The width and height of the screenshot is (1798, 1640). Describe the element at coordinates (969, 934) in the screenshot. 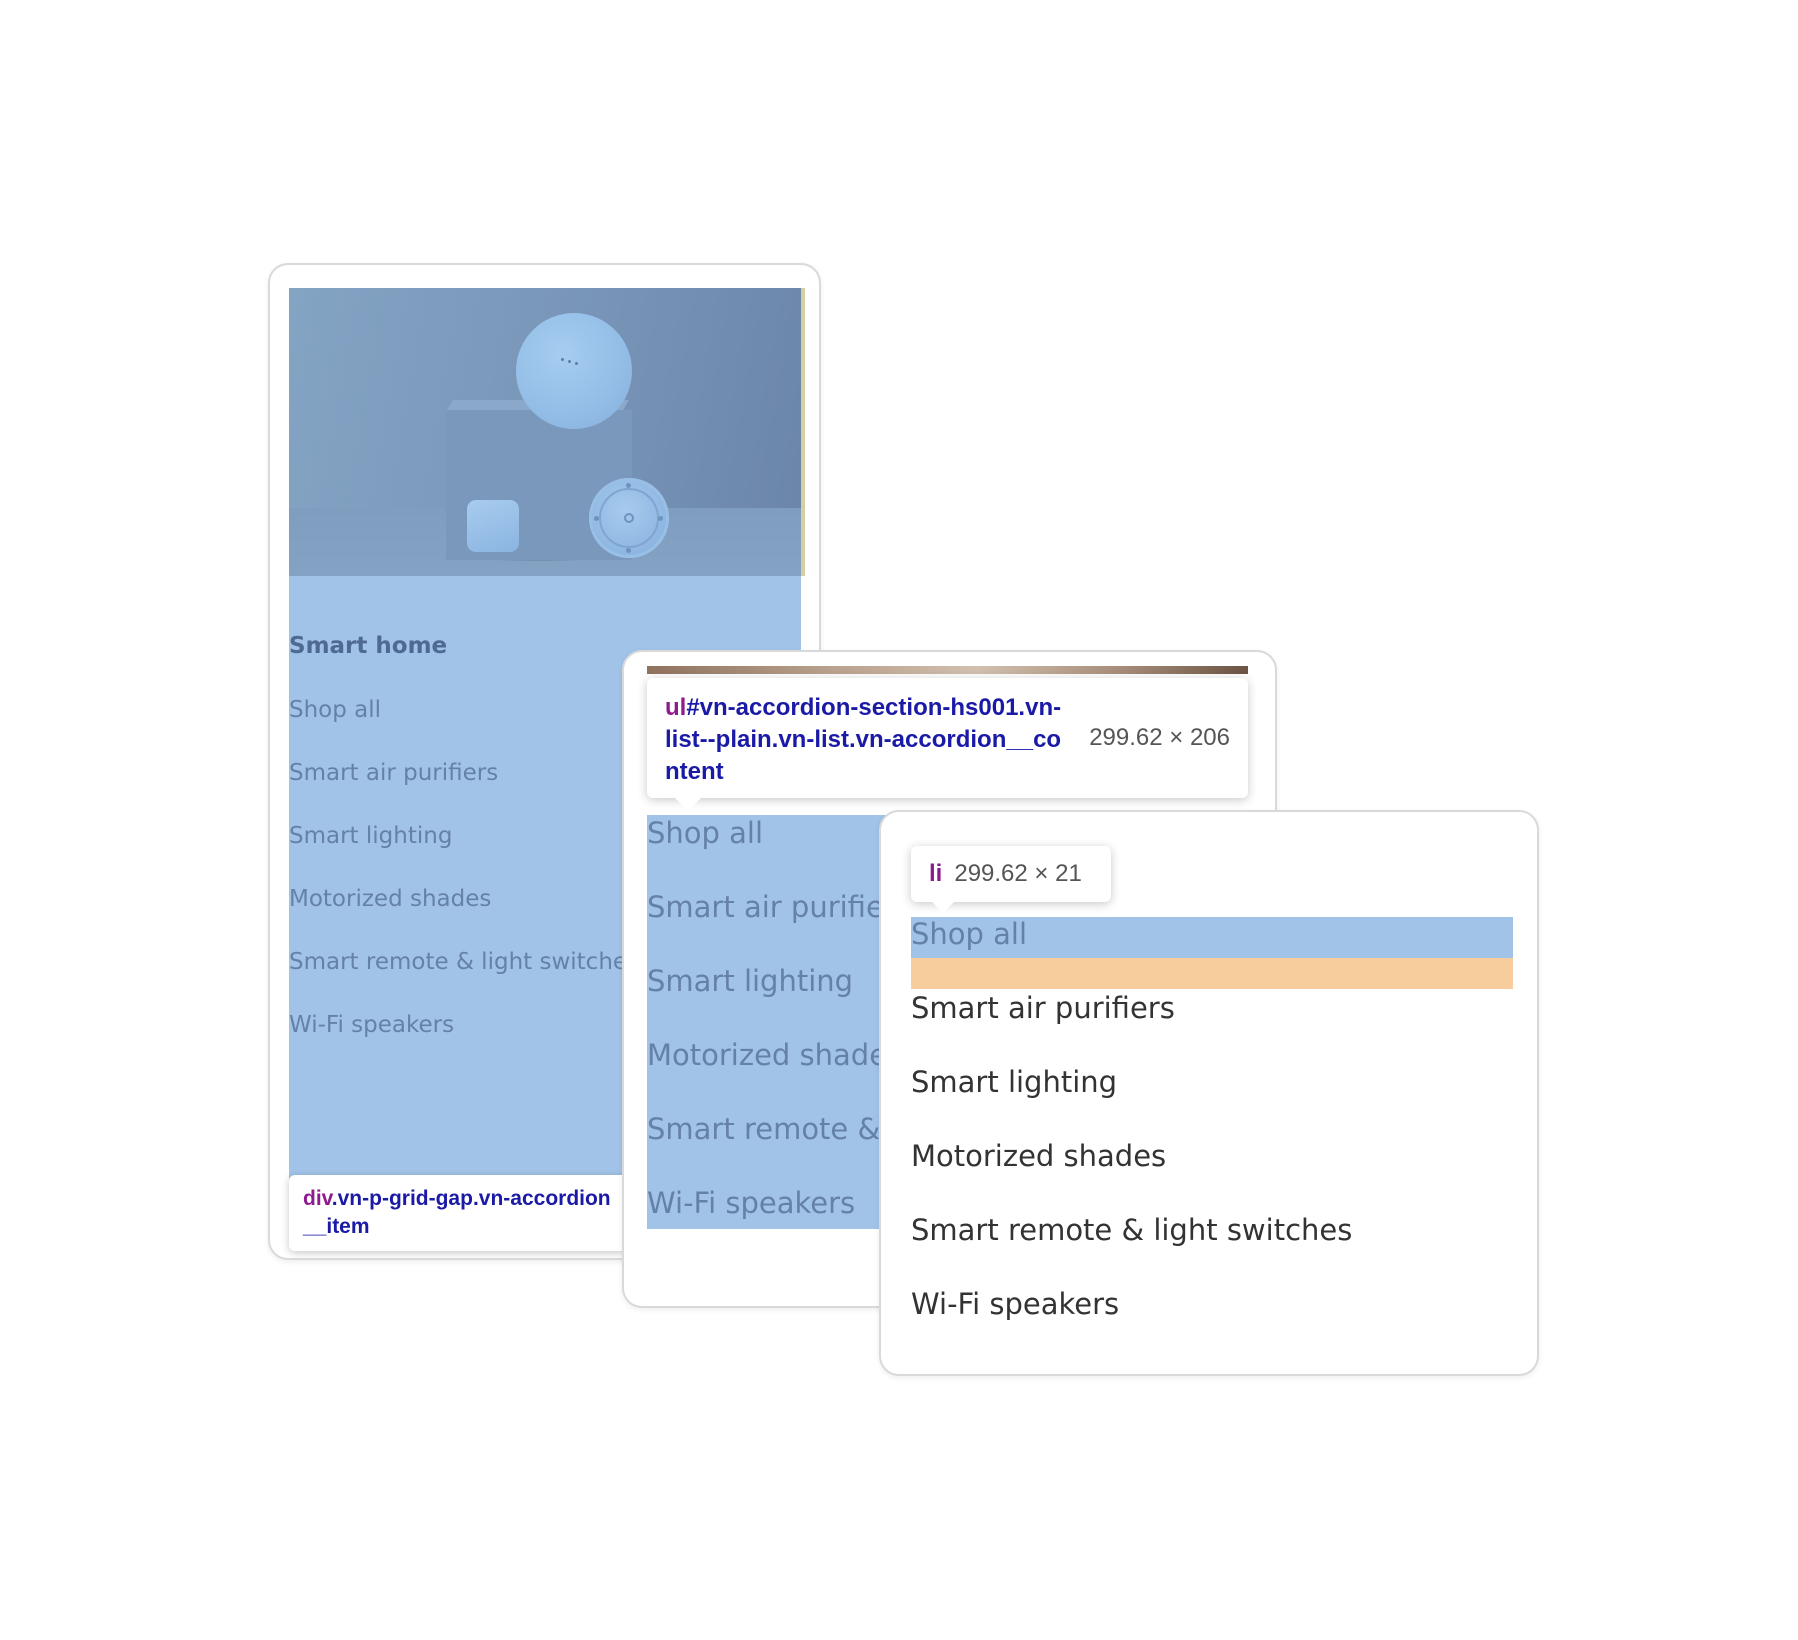

I see `list-item-shop-all: Shop all` at that location.